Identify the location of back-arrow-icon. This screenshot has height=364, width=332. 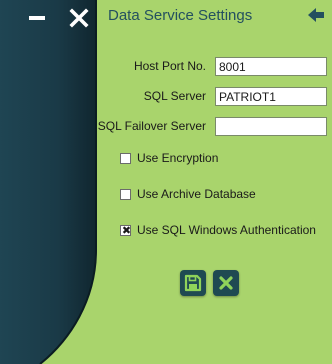
(316, 15).